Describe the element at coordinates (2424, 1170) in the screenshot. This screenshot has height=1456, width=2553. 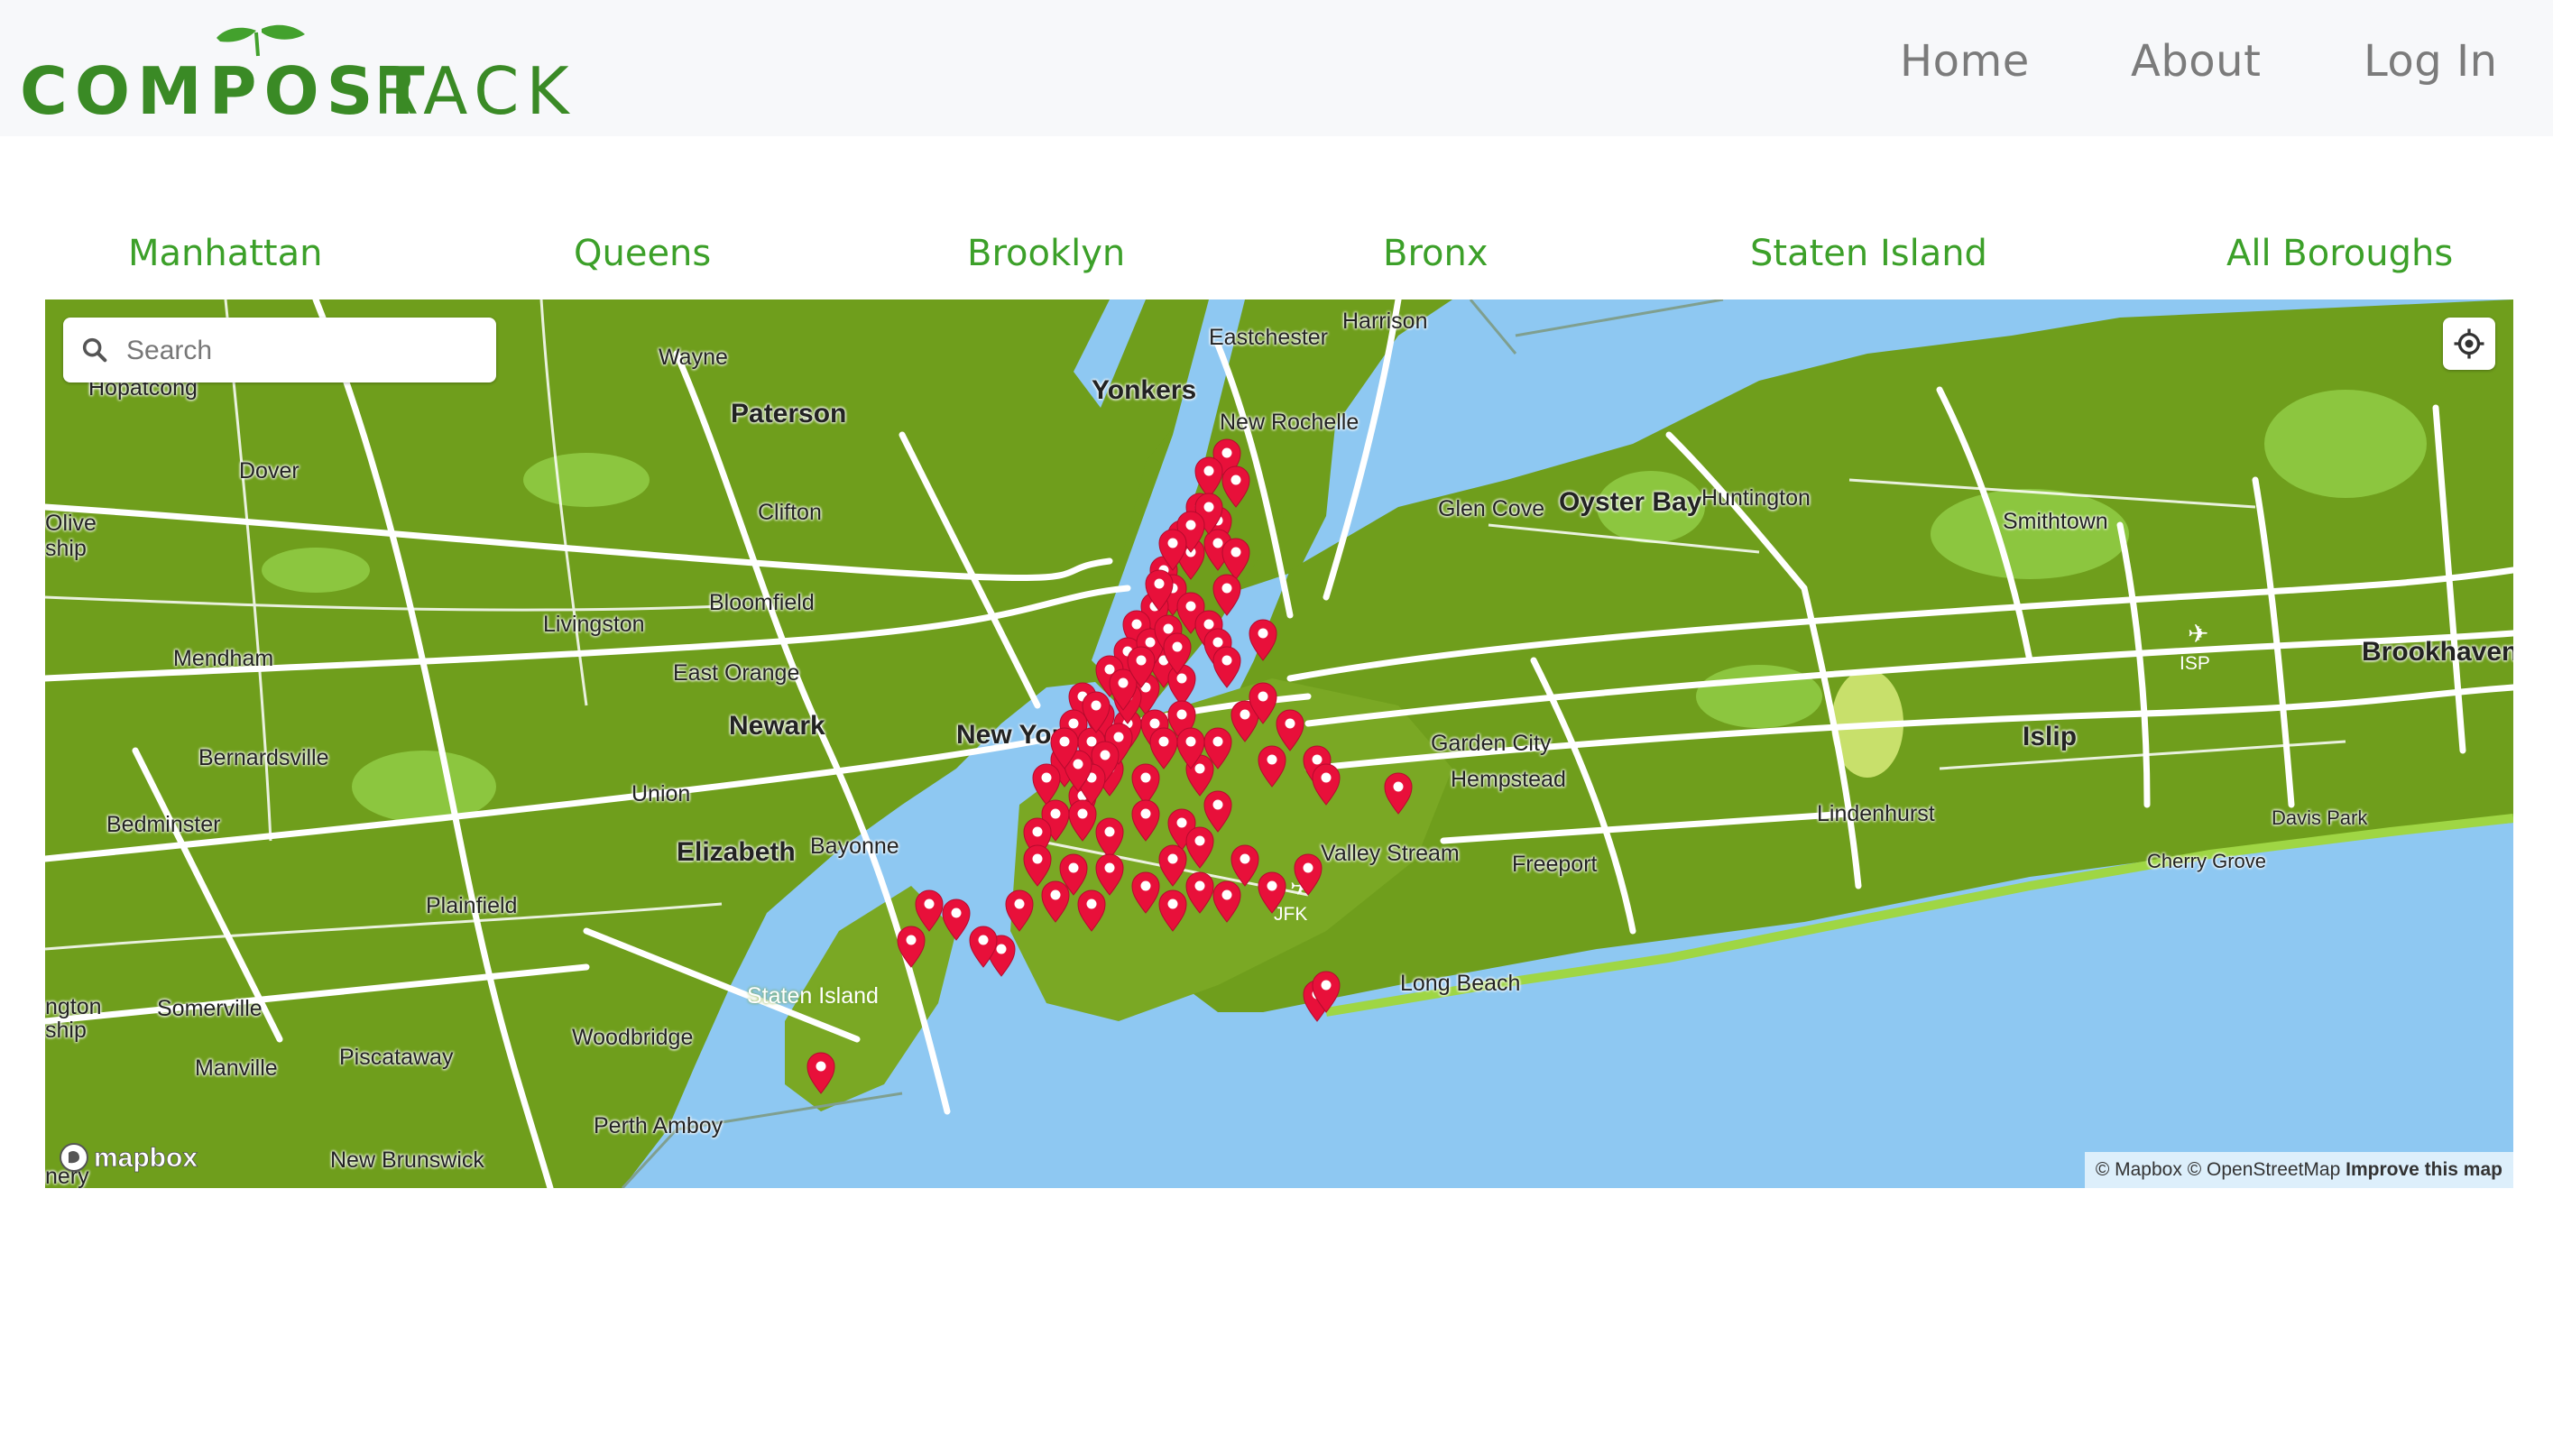
I see `improve-map-link: Improve this map` at that location.